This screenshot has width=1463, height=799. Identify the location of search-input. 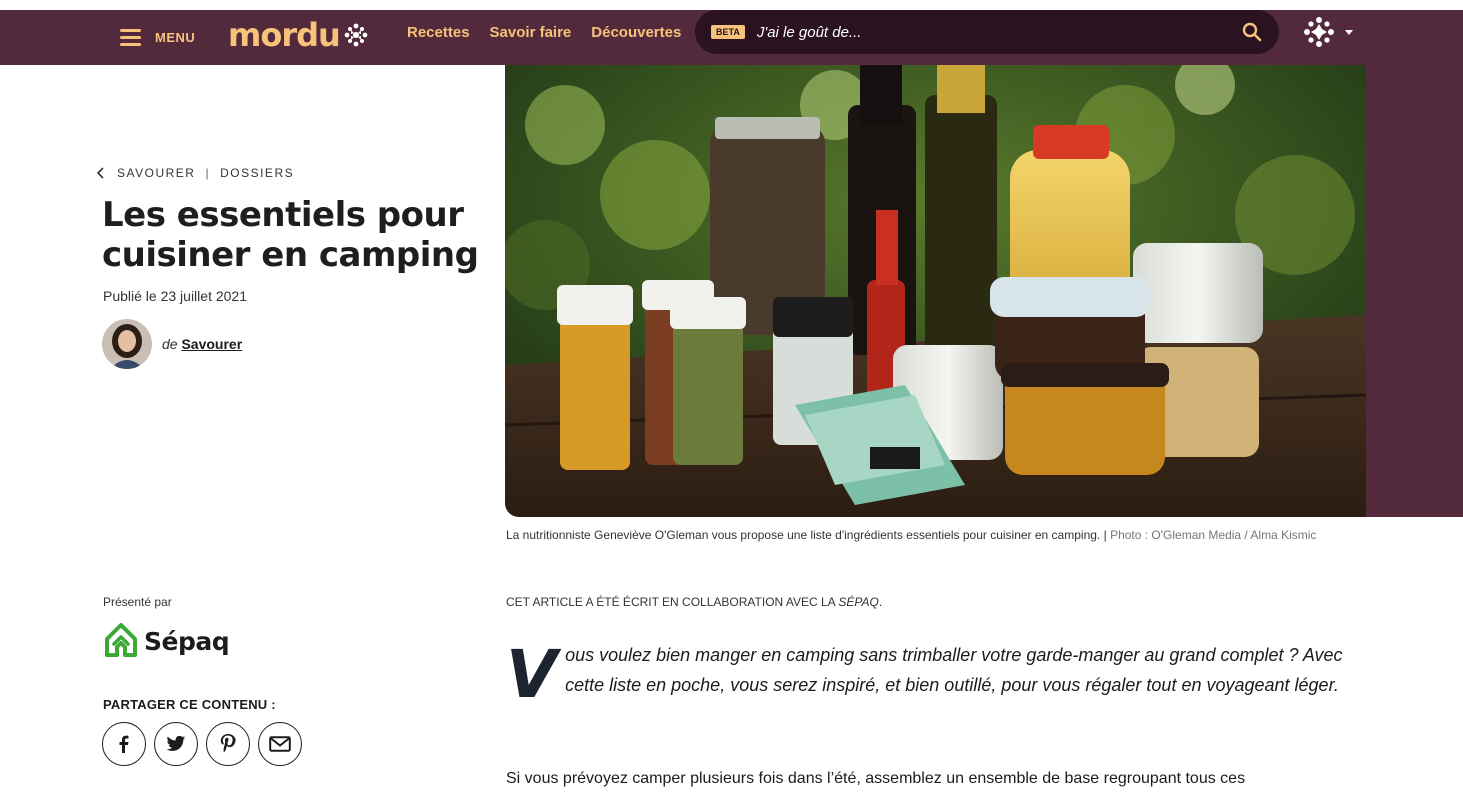
(993, 32).